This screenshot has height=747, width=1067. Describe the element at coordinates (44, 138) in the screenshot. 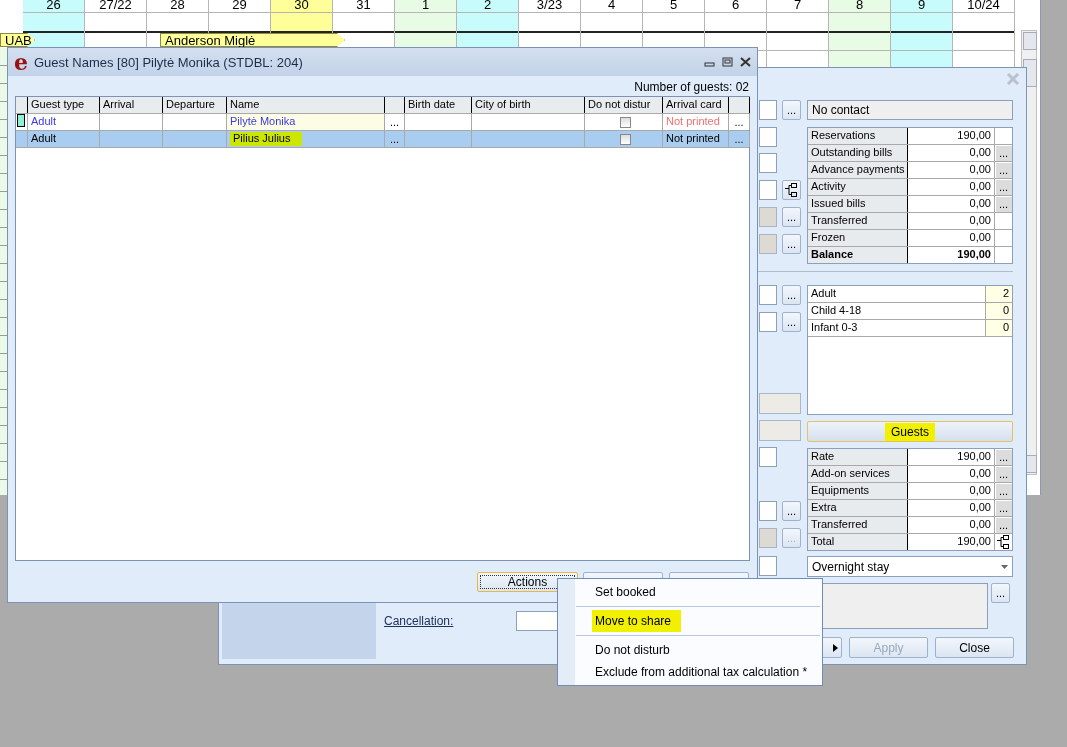

I see `guest-type: Adult` at that location.